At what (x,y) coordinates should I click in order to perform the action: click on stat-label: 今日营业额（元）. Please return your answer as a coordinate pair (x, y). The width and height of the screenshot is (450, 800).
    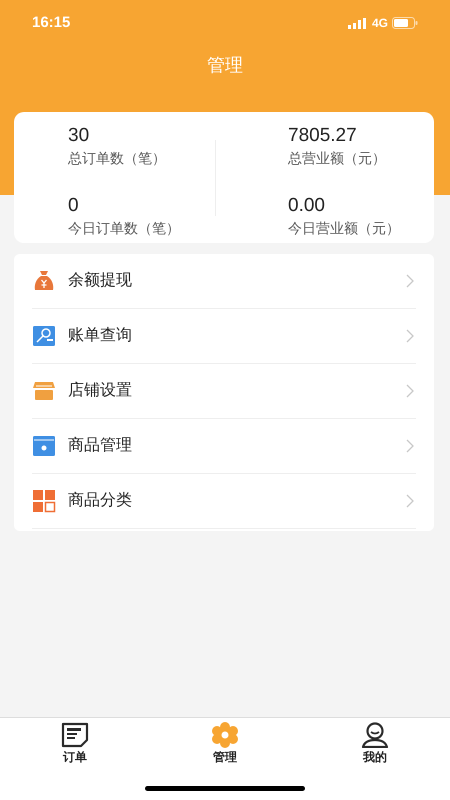
    Looking at the image, I should click on (344, 228).